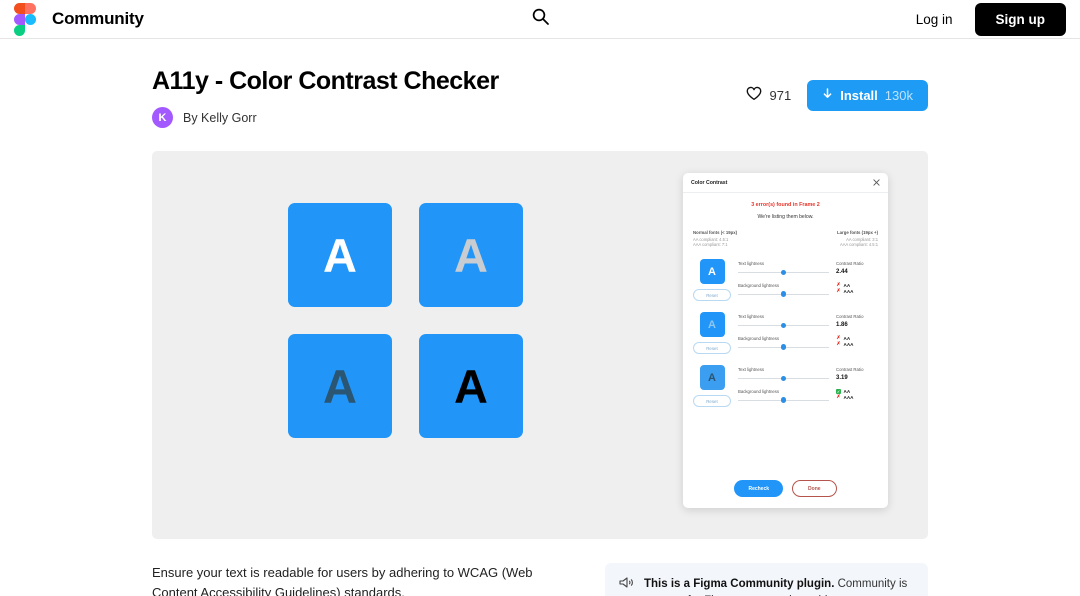 The height and width of the screenshot is (596, 1080). Describe the element at coordinates (162, 117) in the screenshot. I see `avatar: K` at that location.